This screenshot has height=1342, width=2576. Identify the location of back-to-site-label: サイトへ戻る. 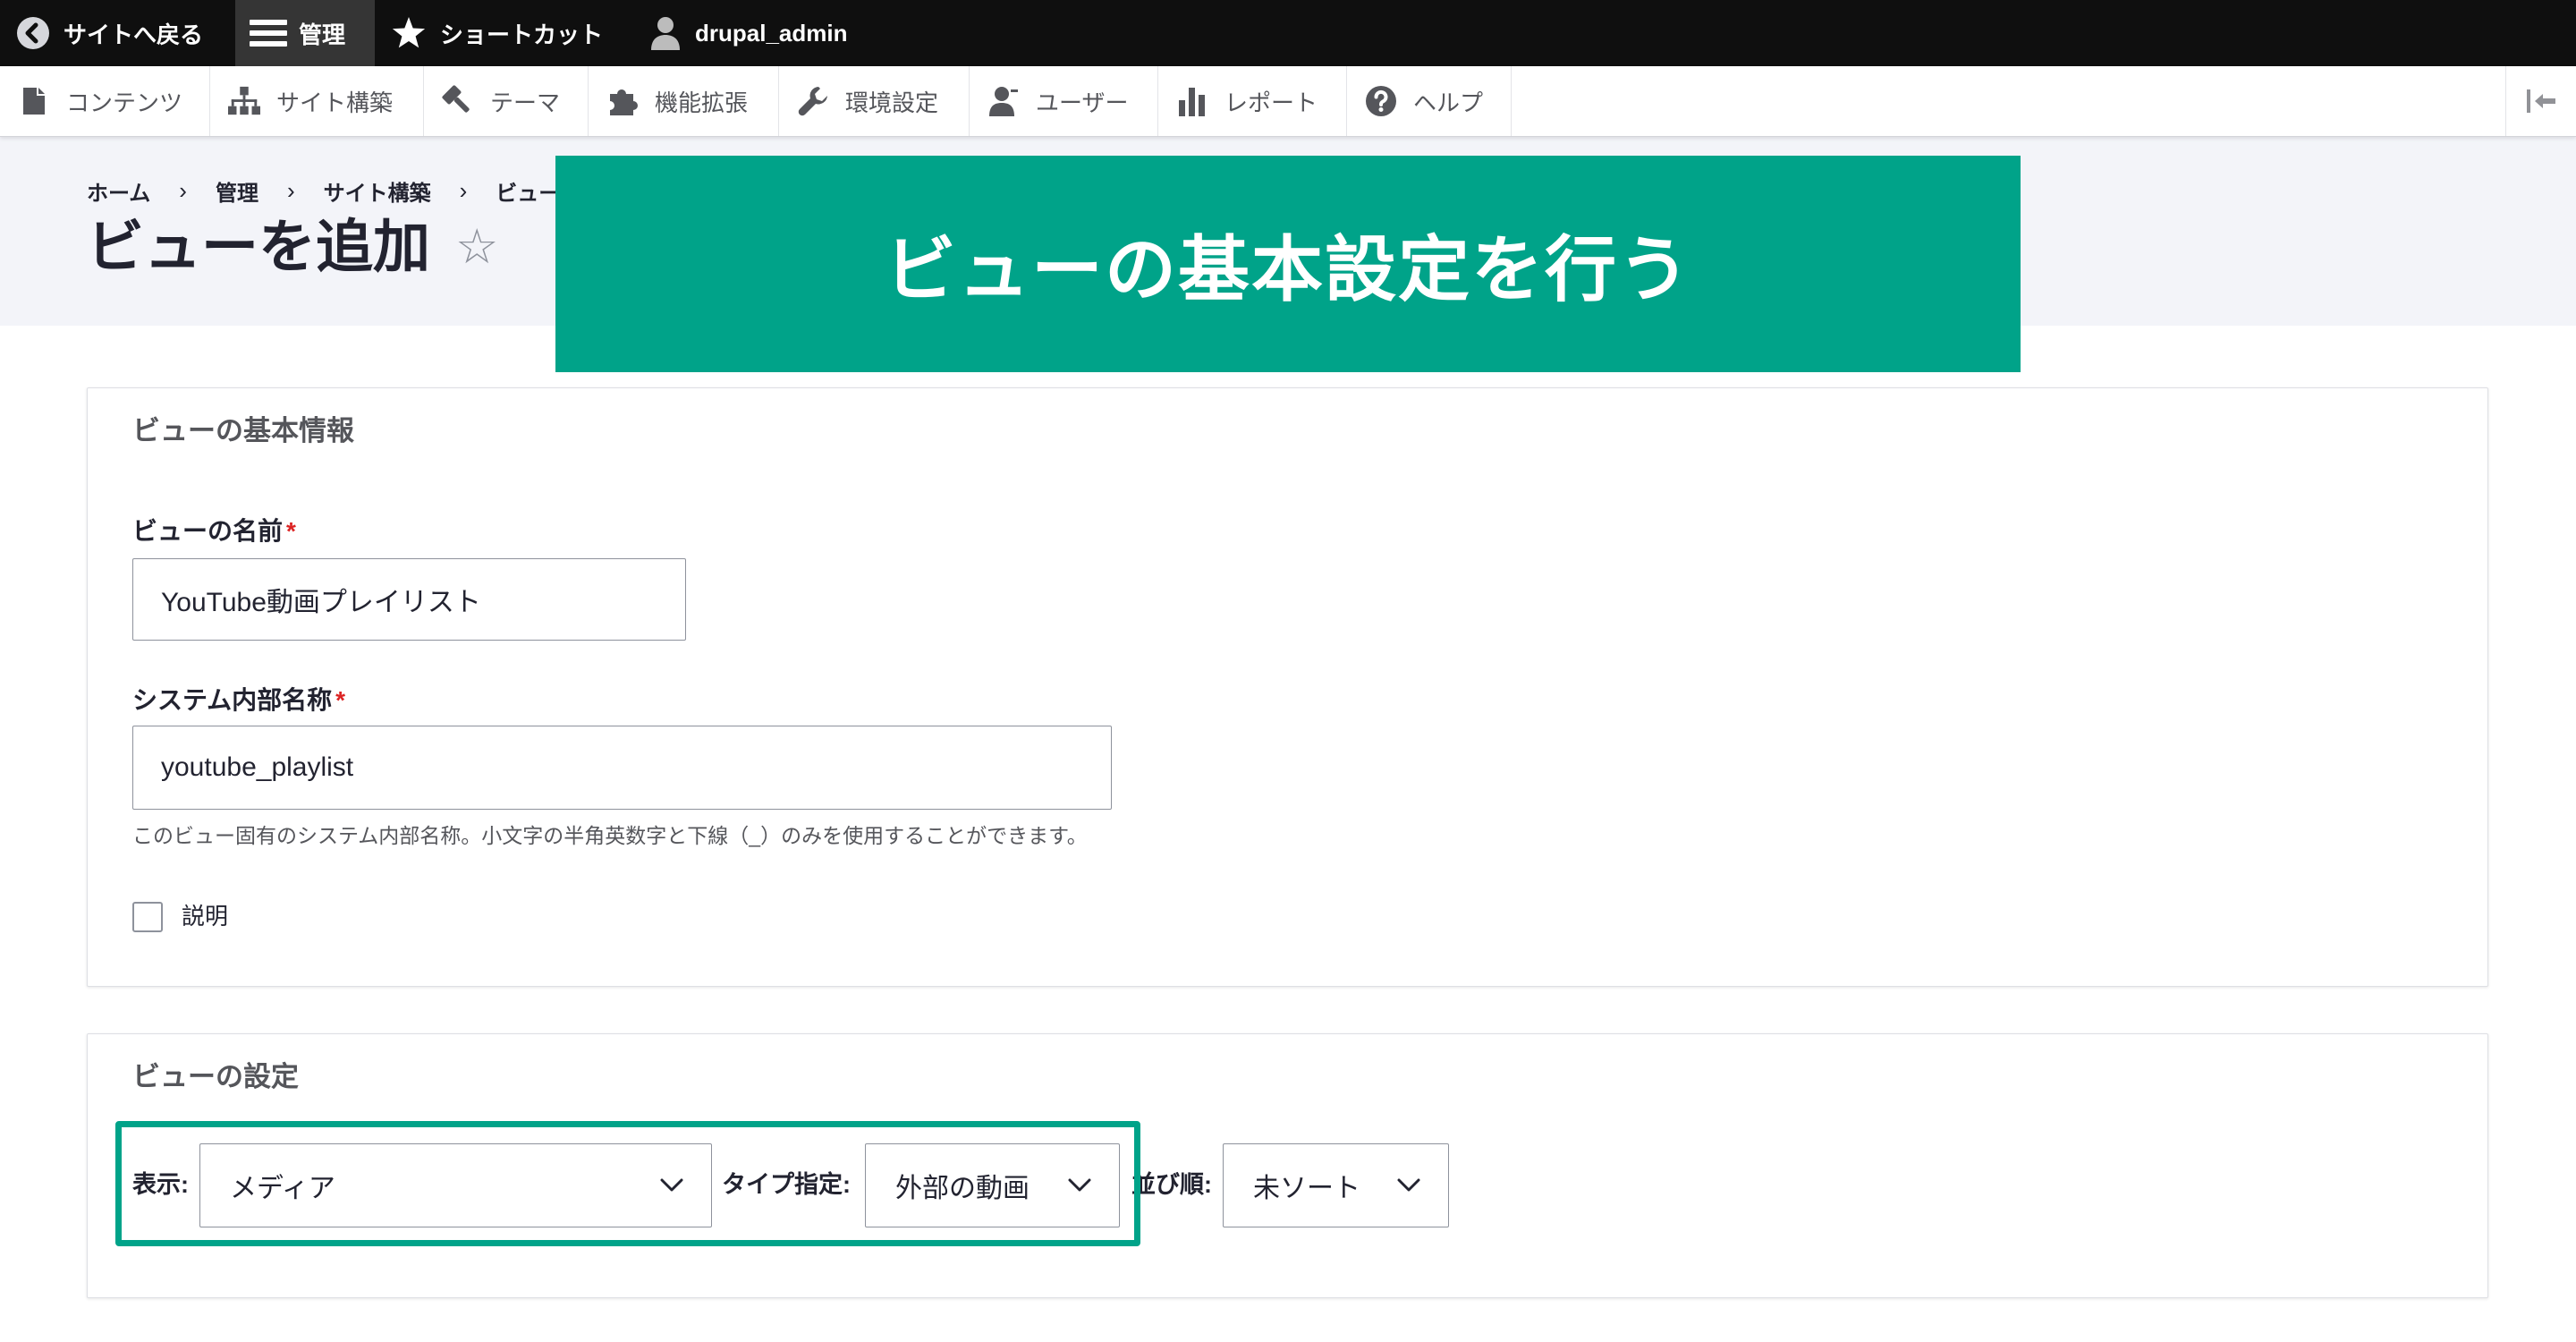
(134, 34).